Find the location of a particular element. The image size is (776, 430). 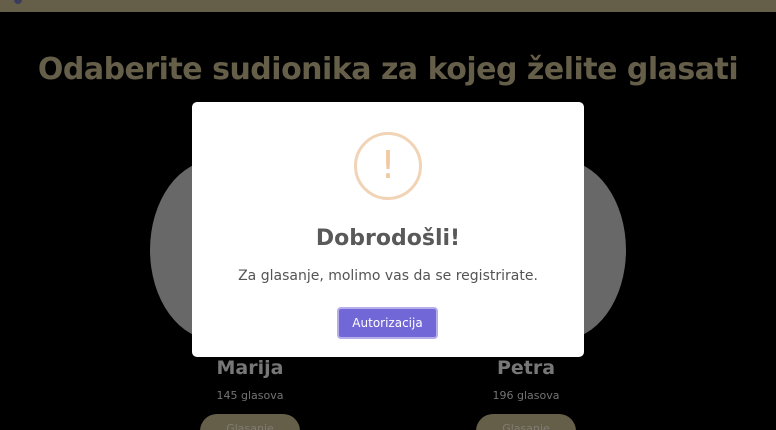

dialog-title: Dobrodošli! is located at coordinates (388, 238).